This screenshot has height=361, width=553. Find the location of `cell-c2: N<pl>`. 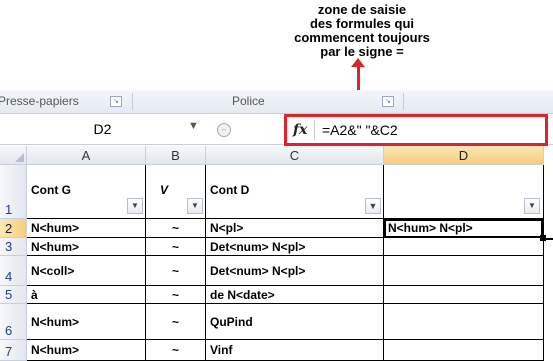

cell-c2: N<pl> is located at coordinates (295, 228).